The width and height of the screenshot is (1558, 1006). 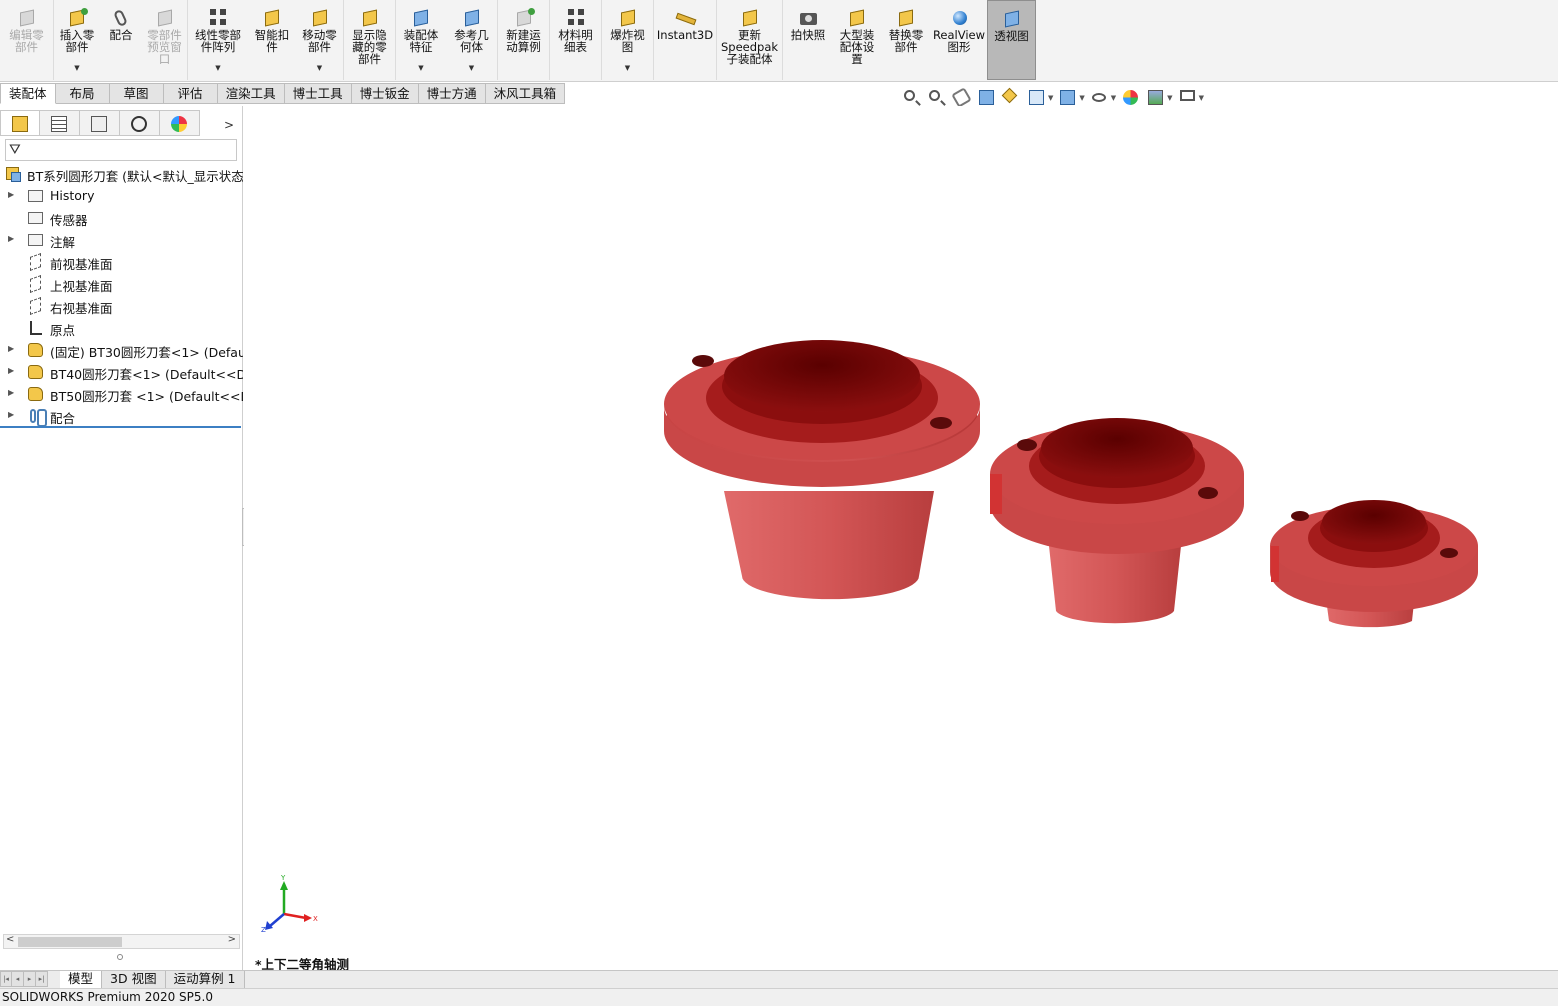 What do you see at coordinates (140, 123) in the screenshot?
I see `dimxpert-manager-tab` at bounding box center [140, 123].